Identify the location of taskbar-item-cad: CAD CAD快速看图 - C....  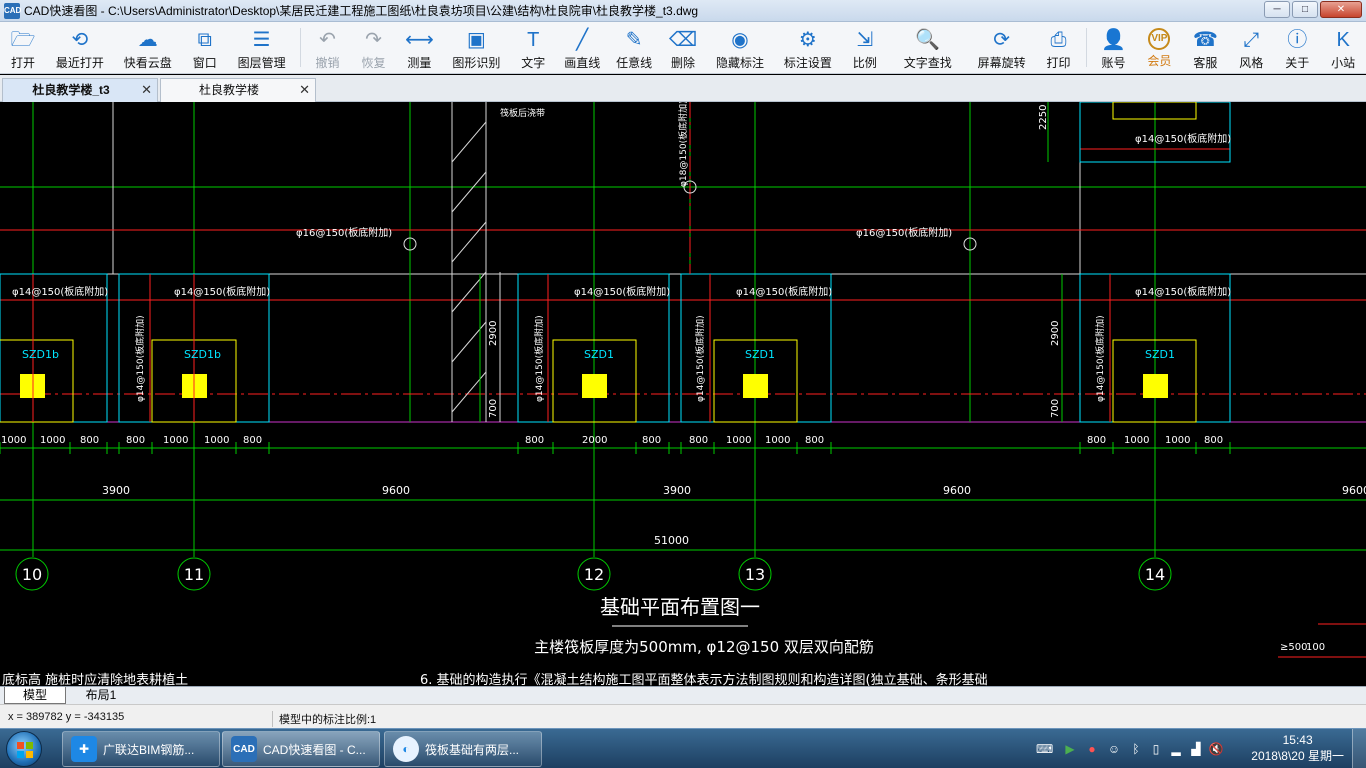
(301, 749).